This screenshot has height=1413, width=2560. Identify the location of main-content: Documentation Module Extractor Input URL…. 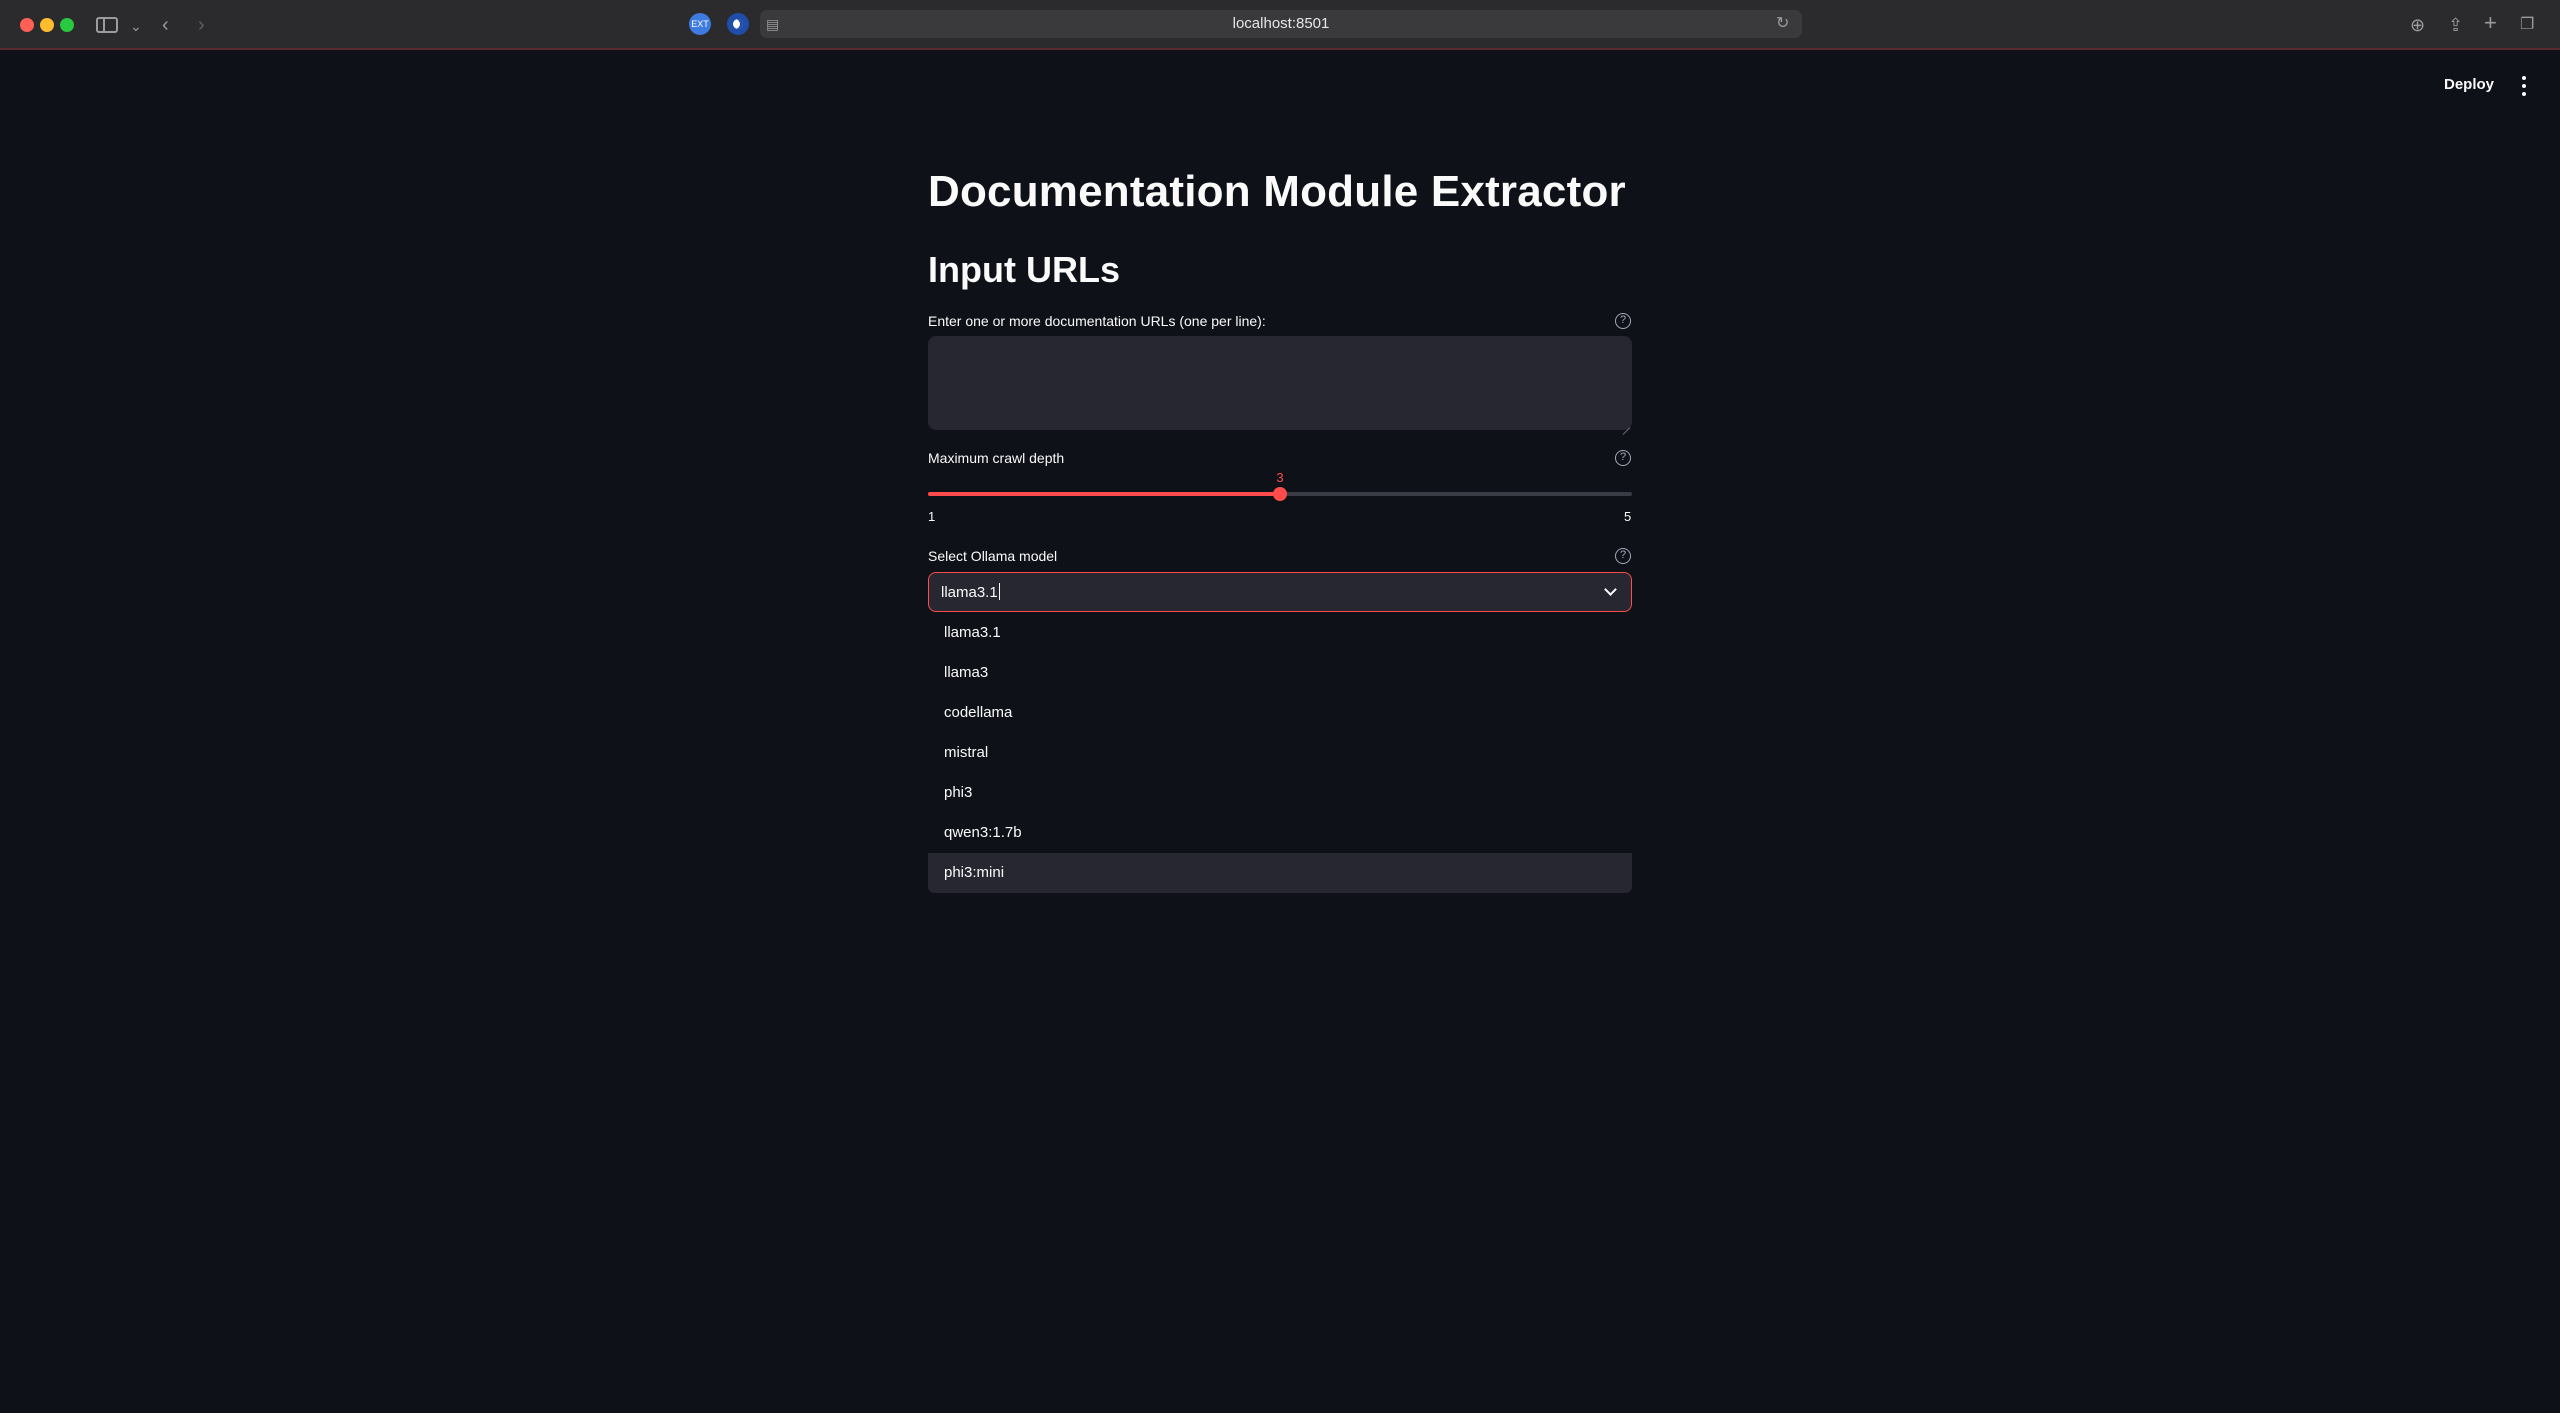
(1280, 223).